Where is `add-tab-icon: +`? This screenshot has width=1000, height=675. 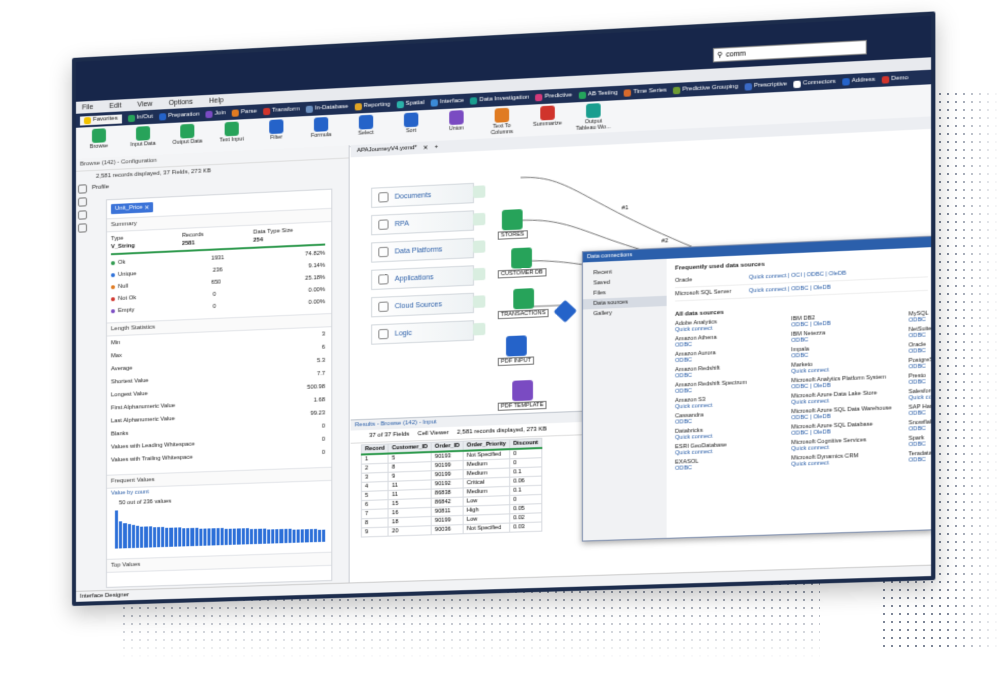
add-tab-icon: + is located at coordinates (436, 147).